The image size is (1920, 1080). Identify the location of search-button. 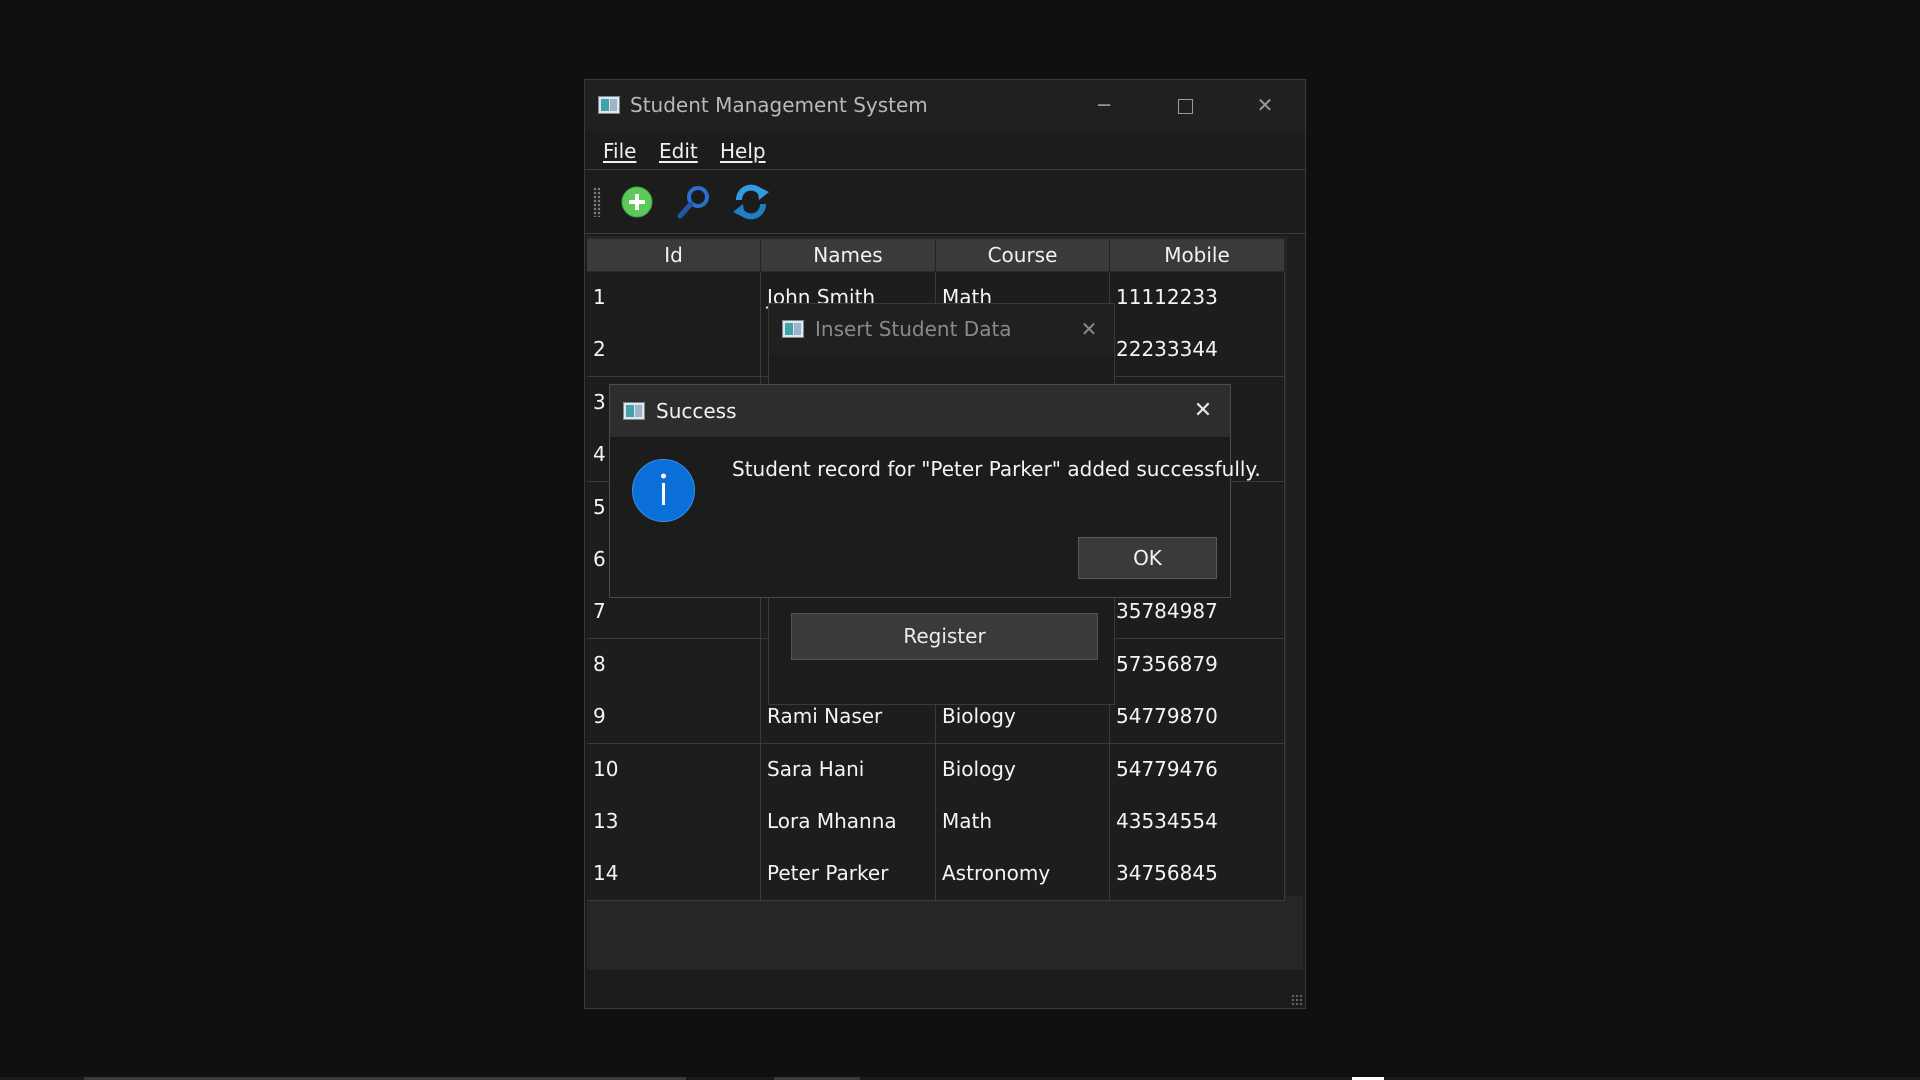
(694, 202).